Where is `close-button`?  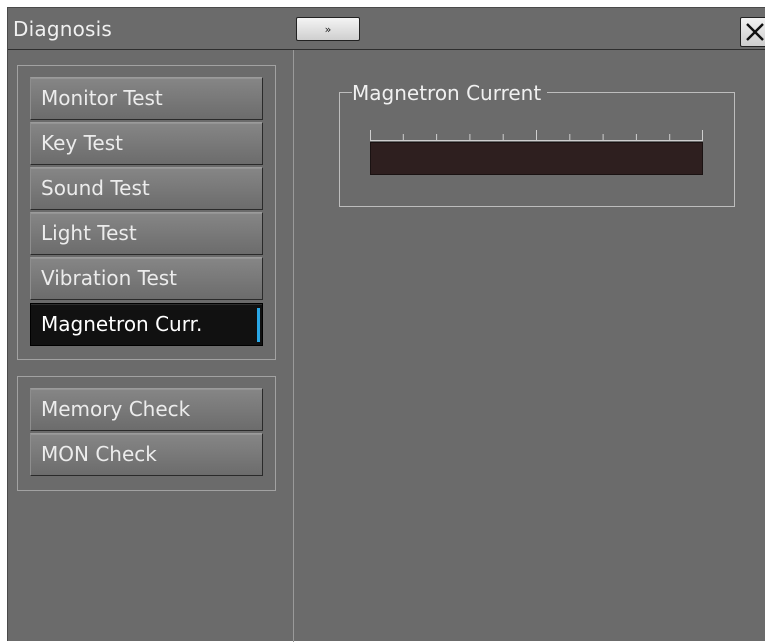
close-button is located at coordinates (752, 32).